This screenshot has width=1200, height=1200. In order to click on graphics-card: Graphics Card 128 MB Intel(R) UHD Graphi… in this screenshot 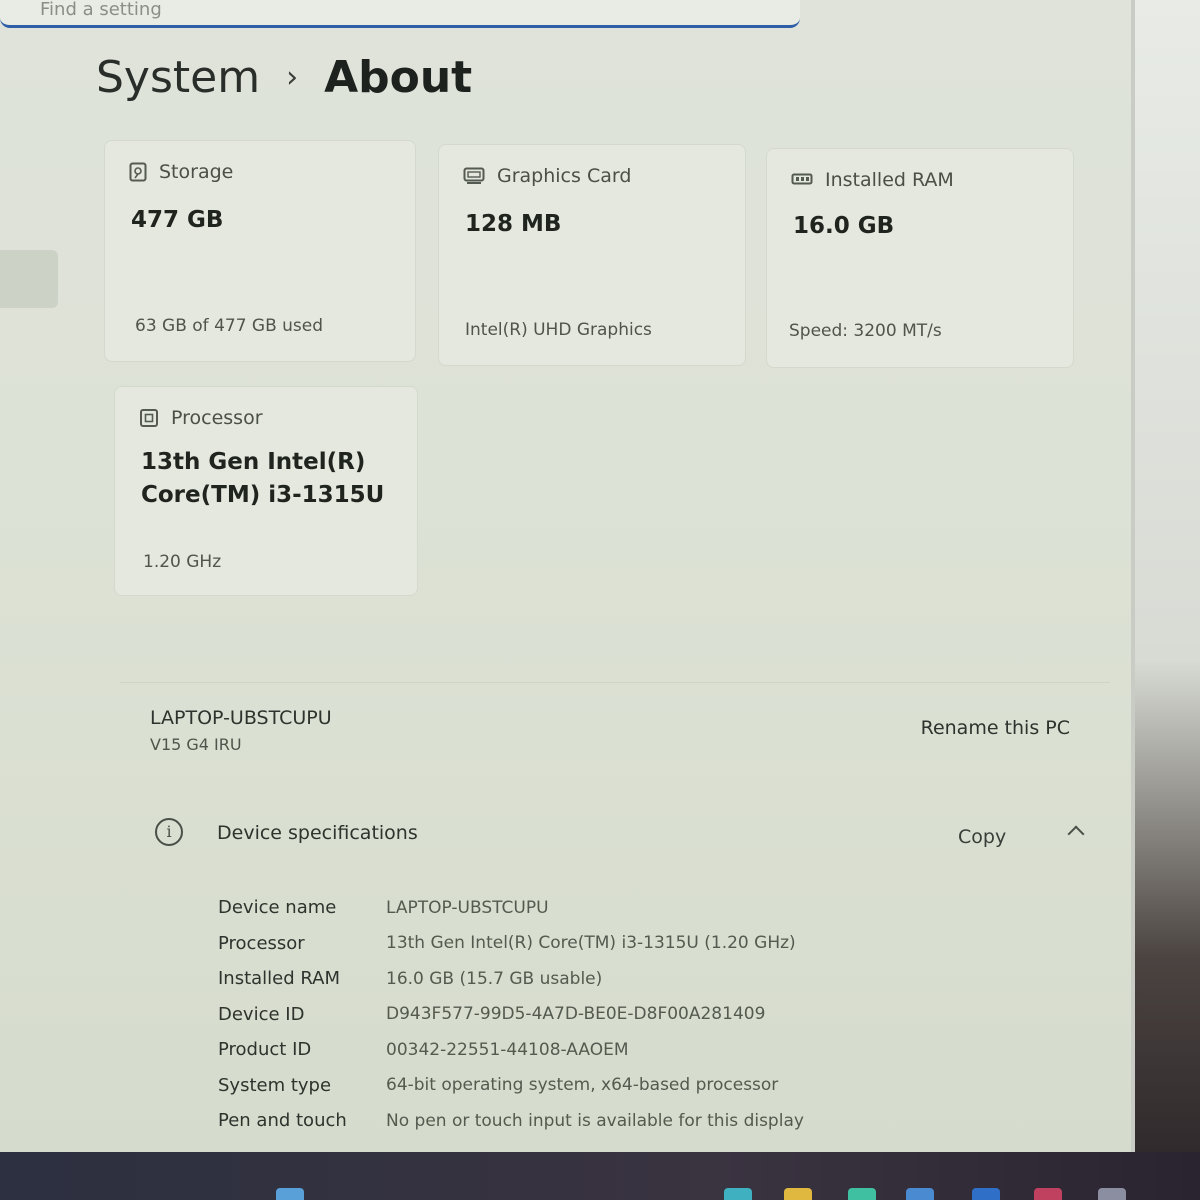, I will do `click(592, 255)`.